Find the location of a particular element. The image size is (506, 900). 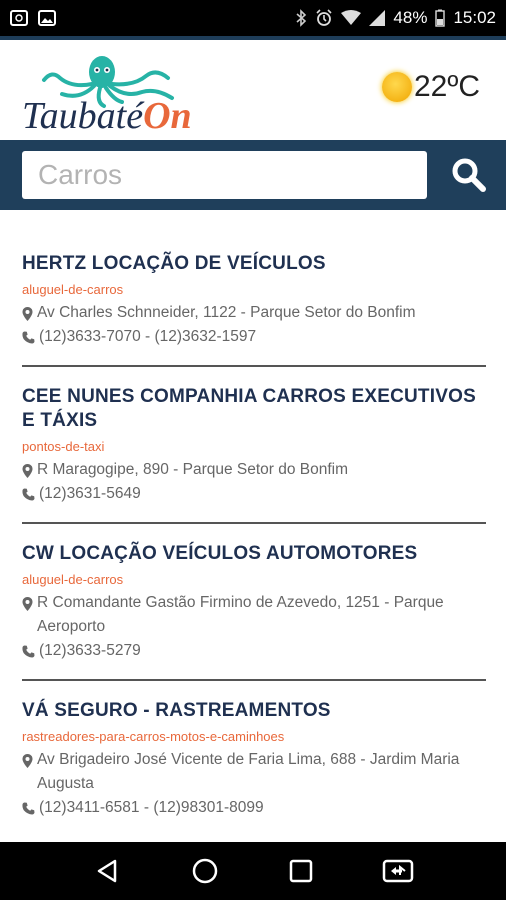

app-header: TaubatéOn 22ºC is located at coordinates (253, 88).